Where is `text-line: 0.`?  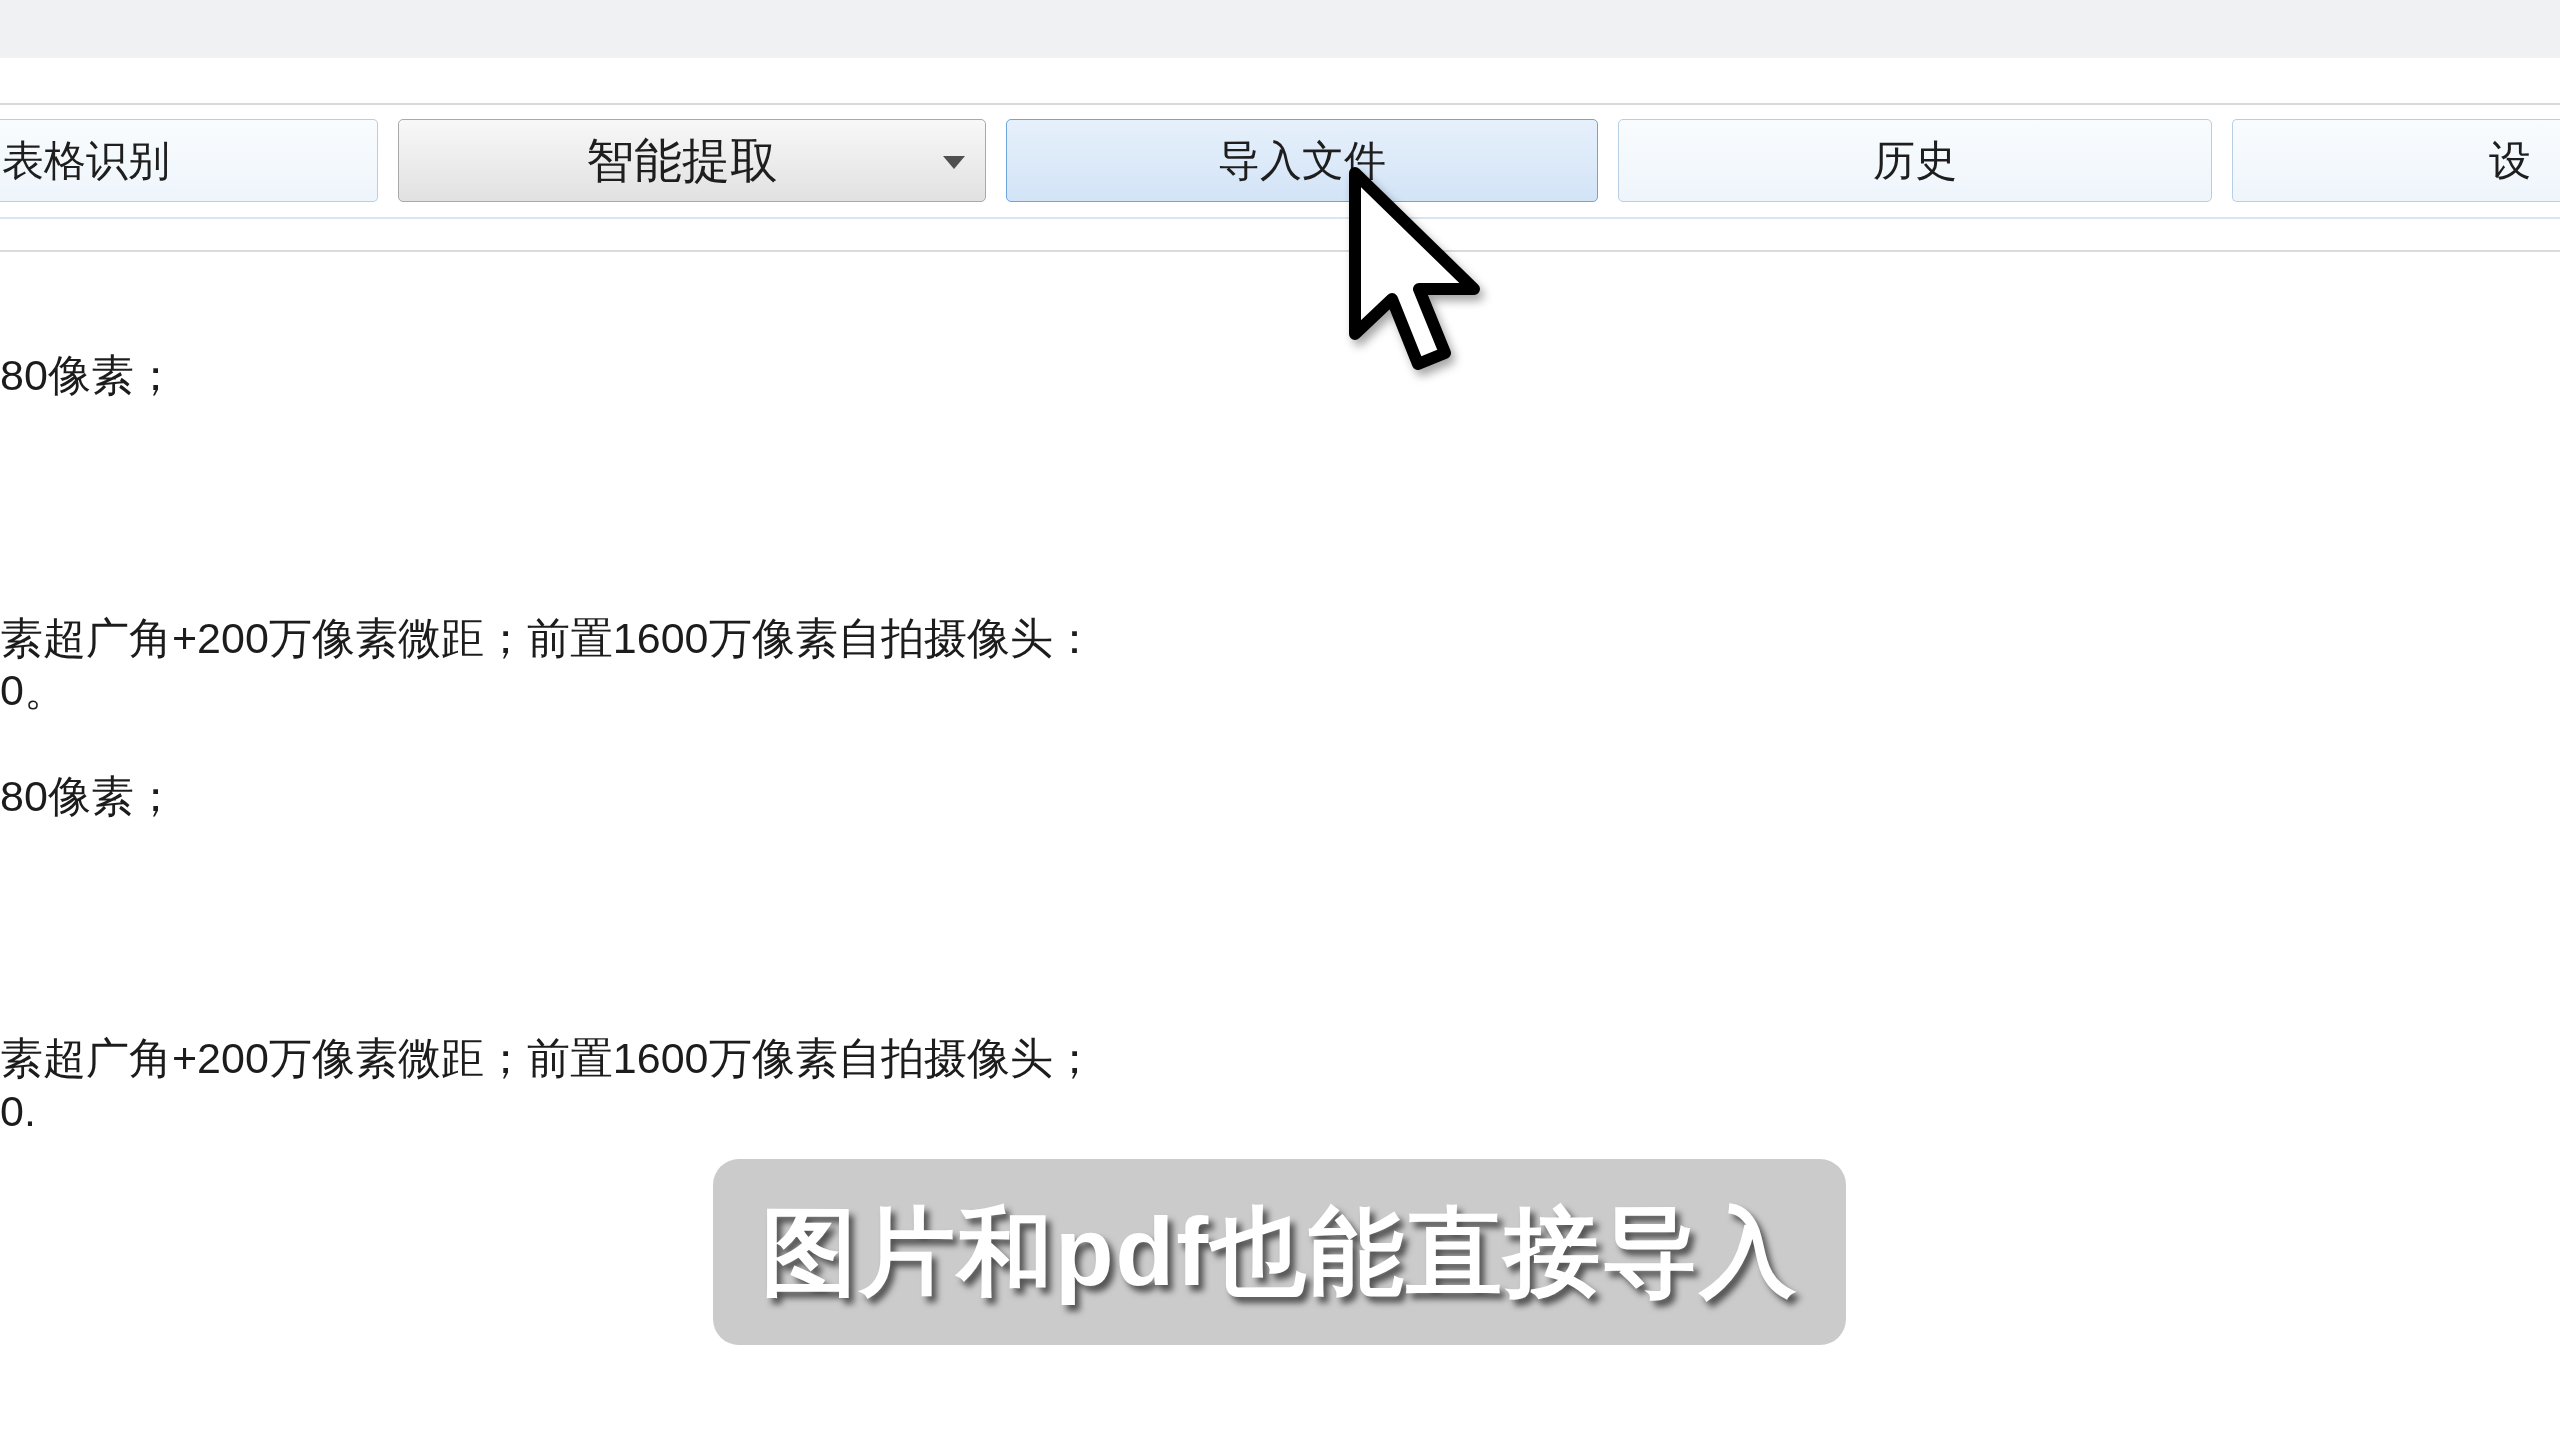
text-line: 0. is located at coordinates (18, 1111).